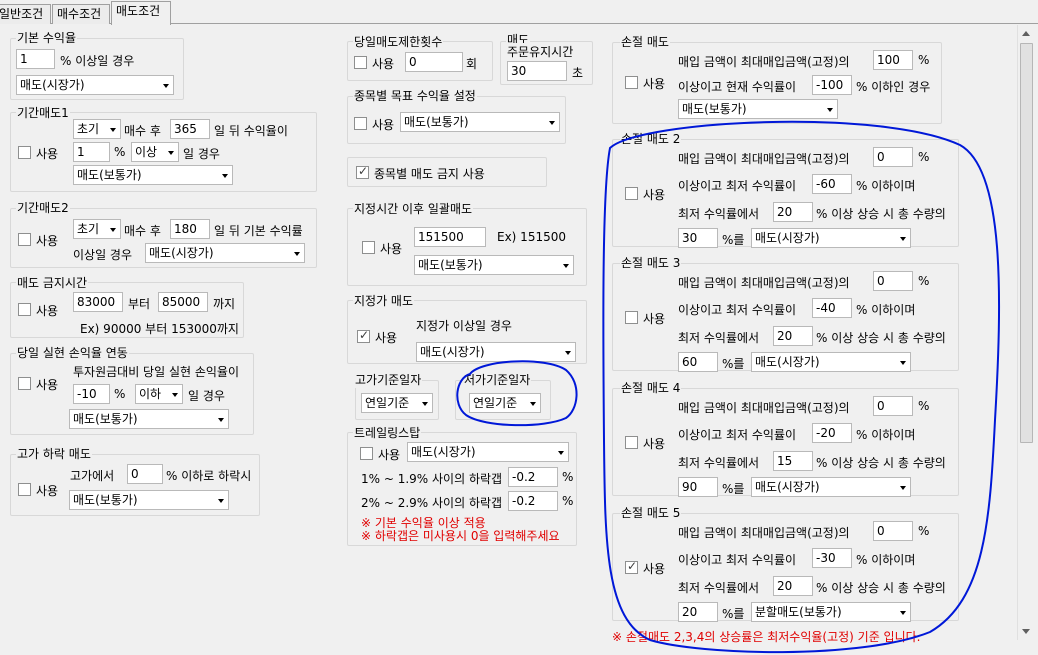 The height and width of the screenshot is (655, 1038). I want to click on scrollbar-thumb, so click(1026, 243).